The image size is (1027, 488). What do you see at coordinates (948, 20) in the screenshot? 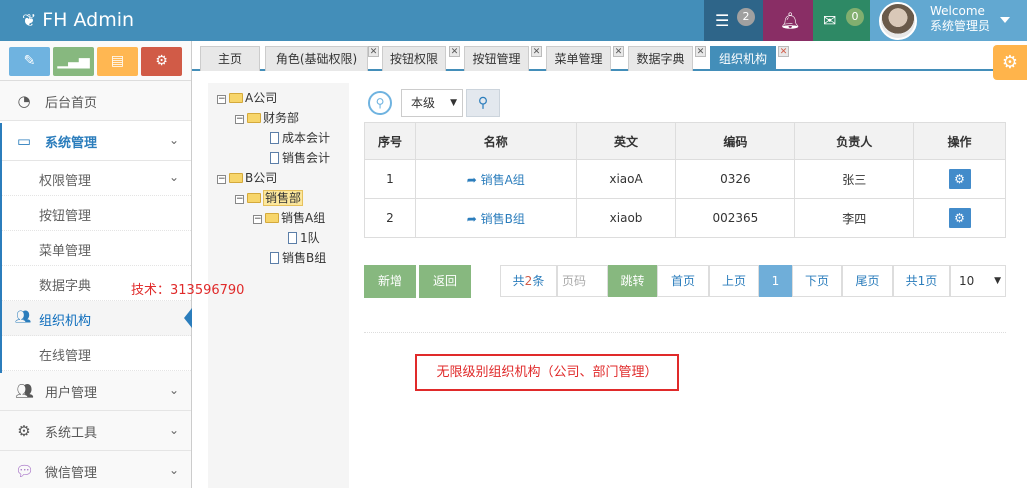
I see `user-menu: Welcome 系统管理员` at bounding box center [948, 20].